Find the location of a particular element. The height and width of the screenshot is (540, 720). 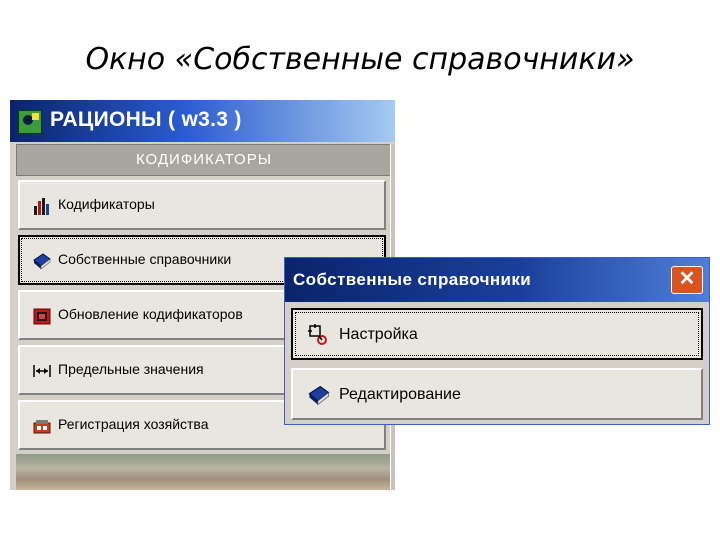

dialog-titlebar: Собственные справочники ✕ is located at coordinates (497, 280).